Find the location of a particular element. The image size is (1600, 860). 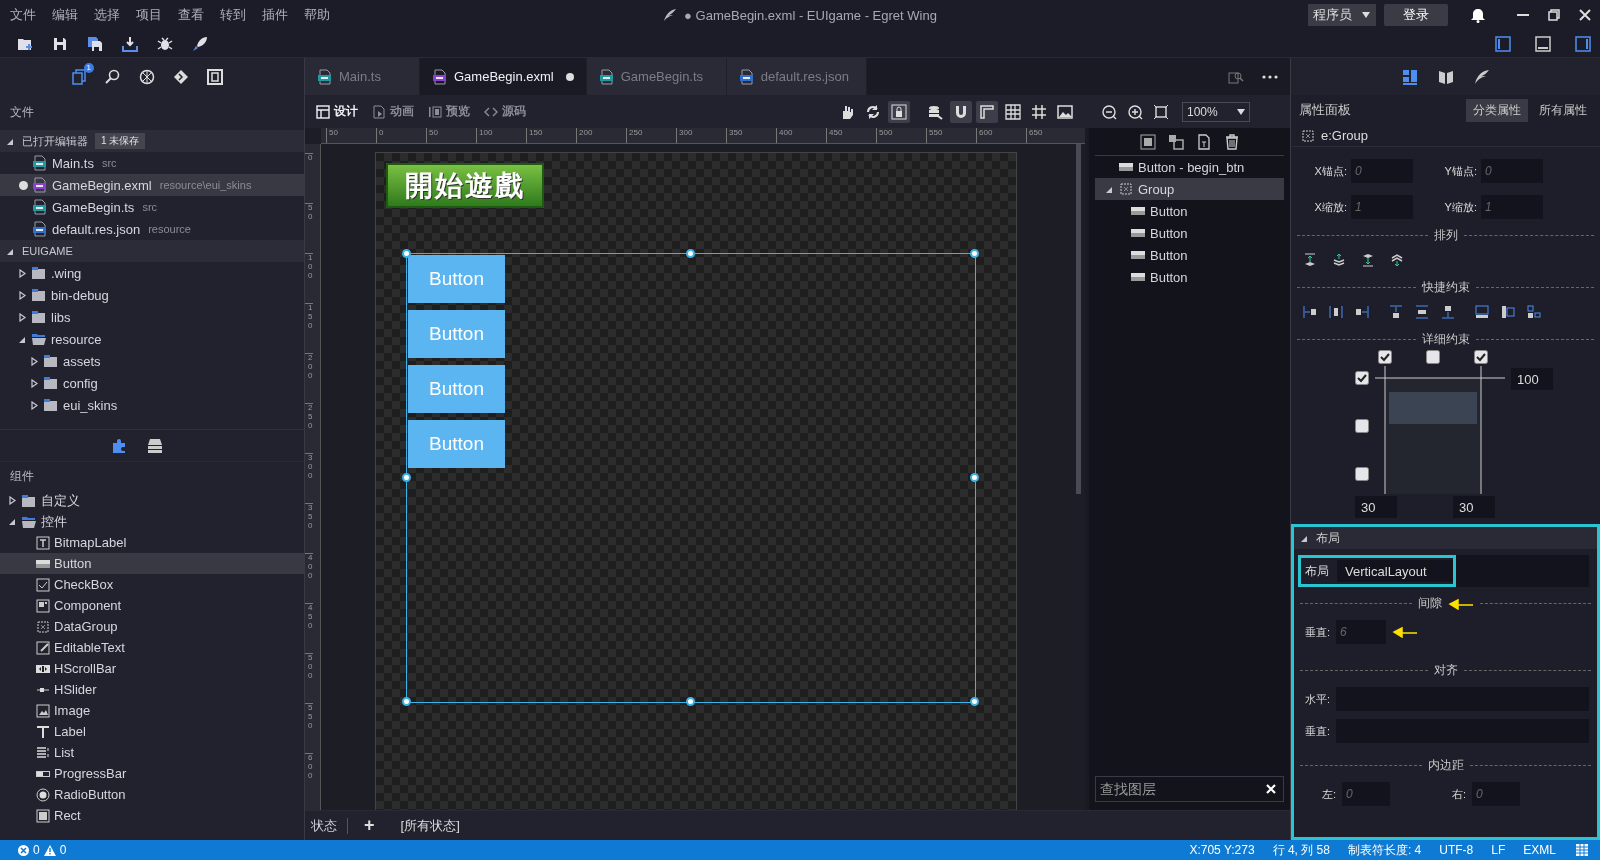

menu-item: 选择 is located at coordinates (107, 15).